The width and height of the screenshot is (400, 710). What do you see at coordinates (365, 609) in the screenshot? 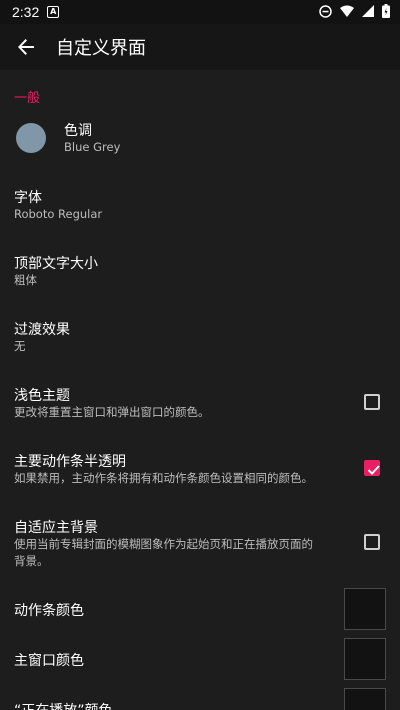
I see `actionbar-color-swatch` at bounding box center [365, 609].